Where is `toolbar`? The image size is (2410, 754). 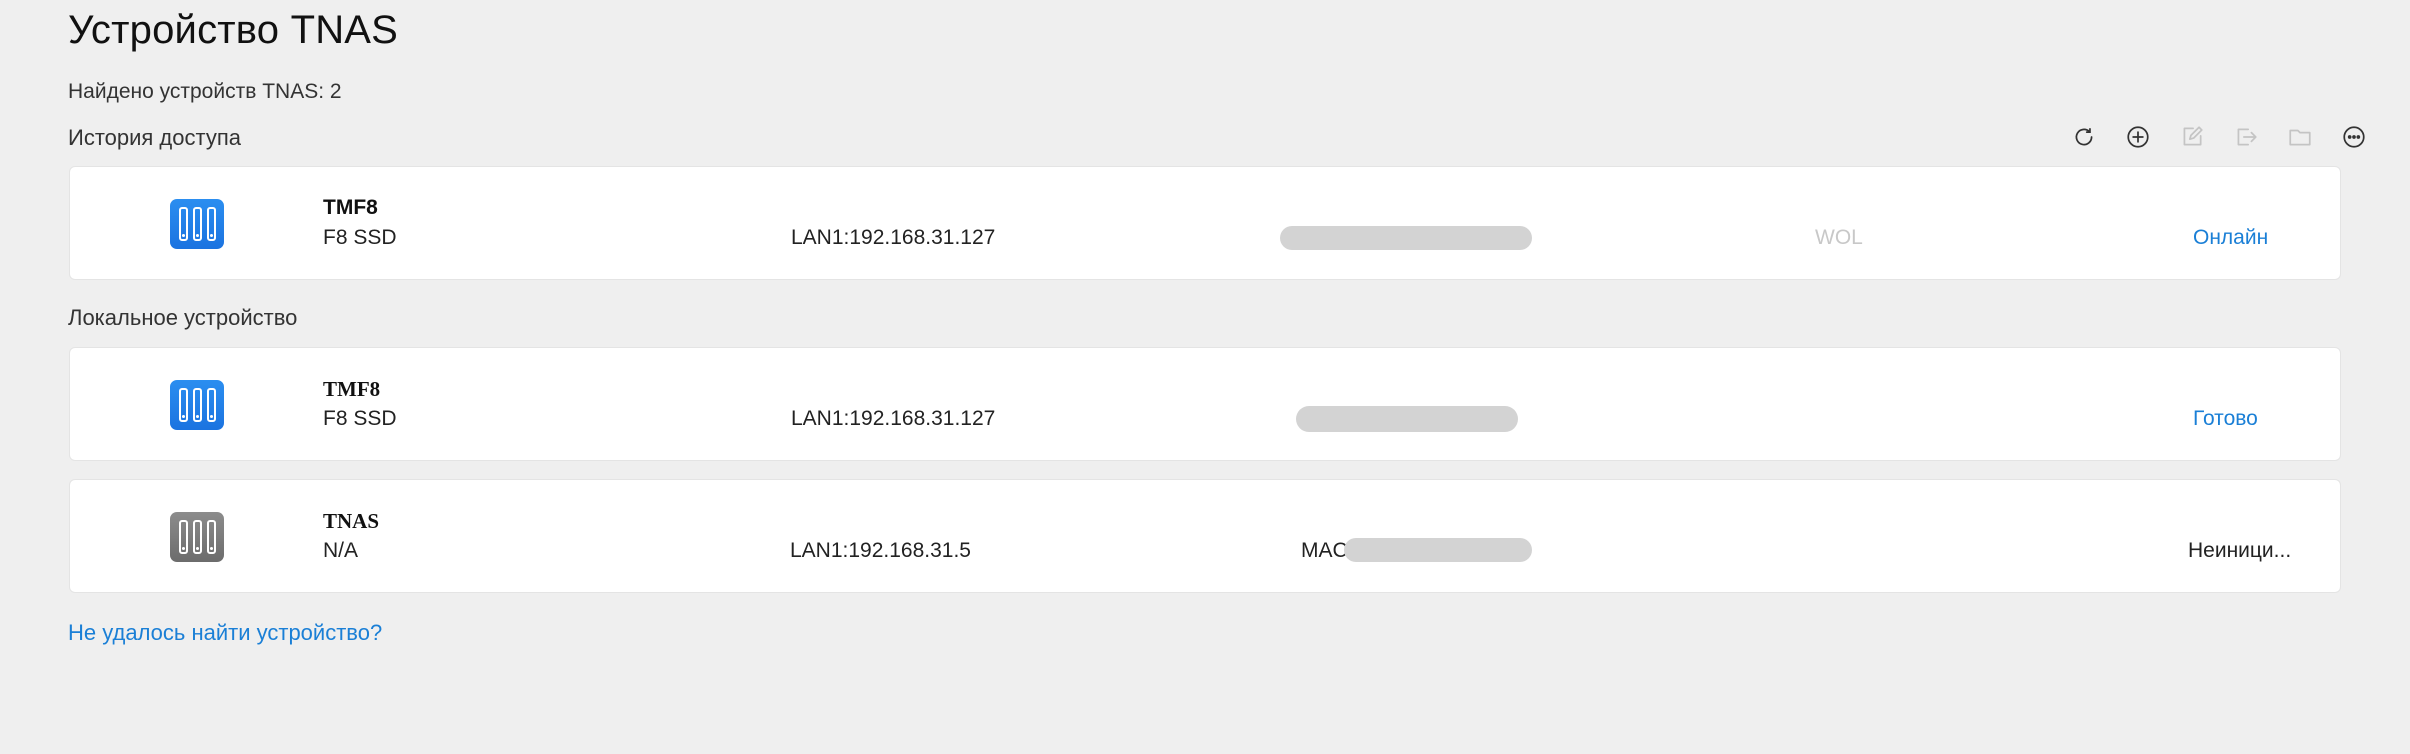 toolbar is located at coordinates (2219, 137).